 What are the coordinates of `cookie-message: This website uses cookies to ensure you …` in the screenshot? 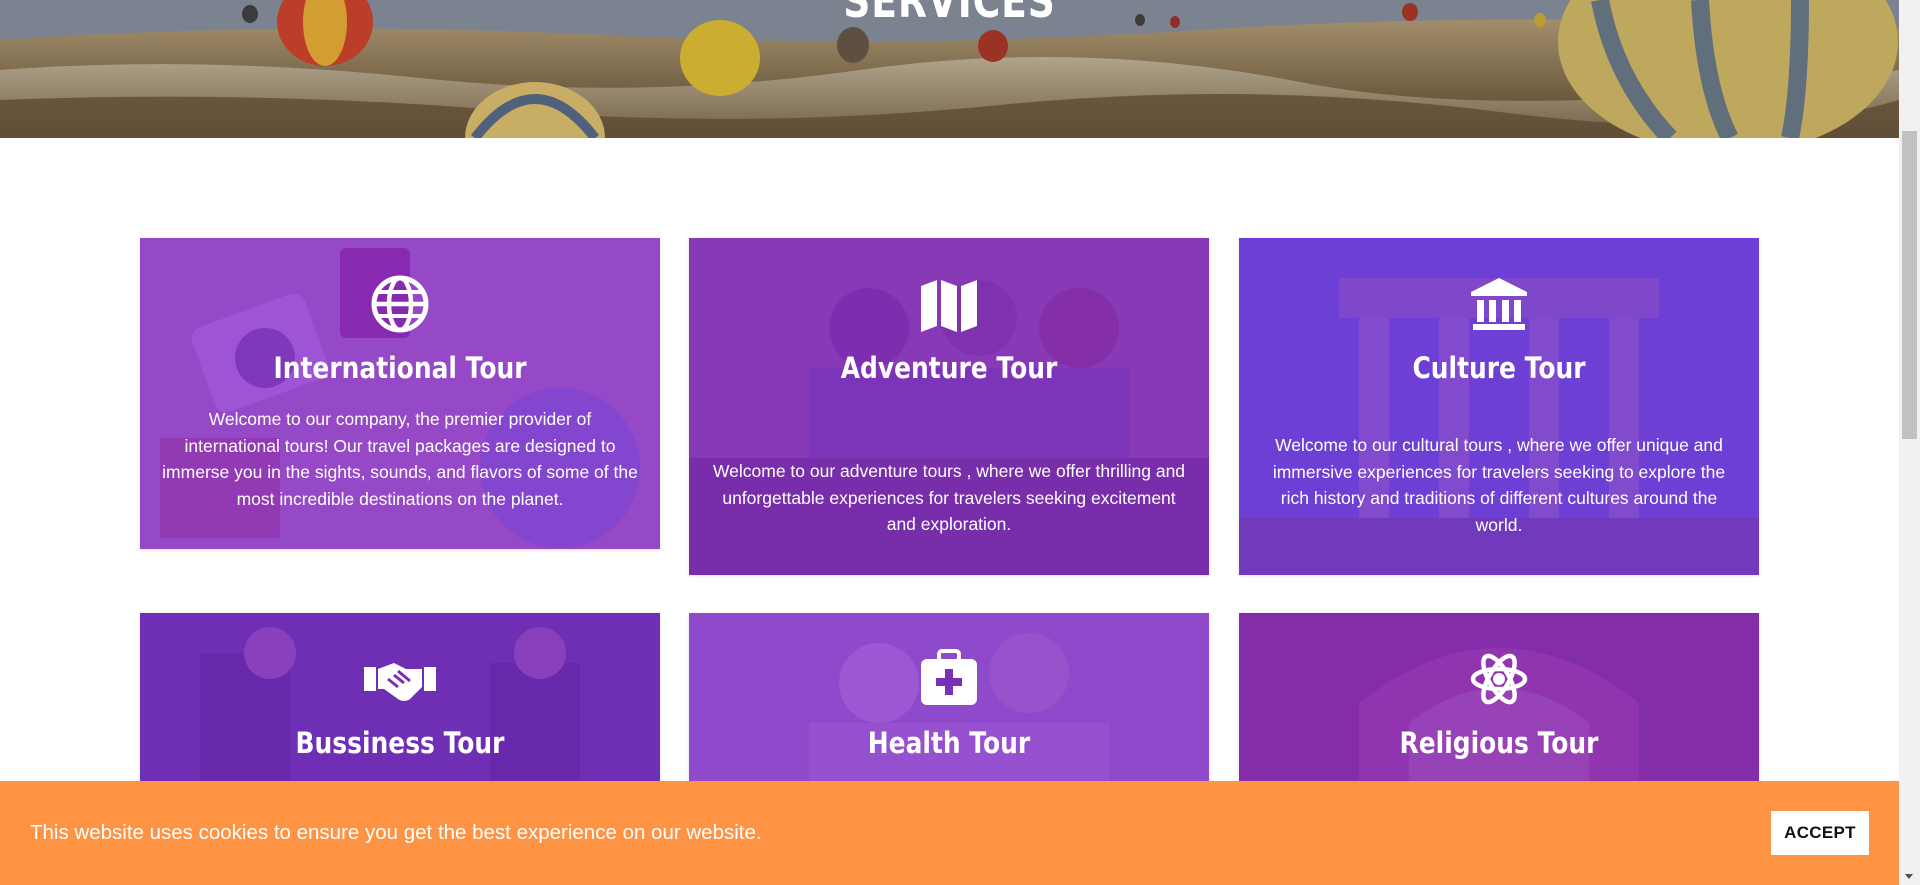 It's located at (396, 832).